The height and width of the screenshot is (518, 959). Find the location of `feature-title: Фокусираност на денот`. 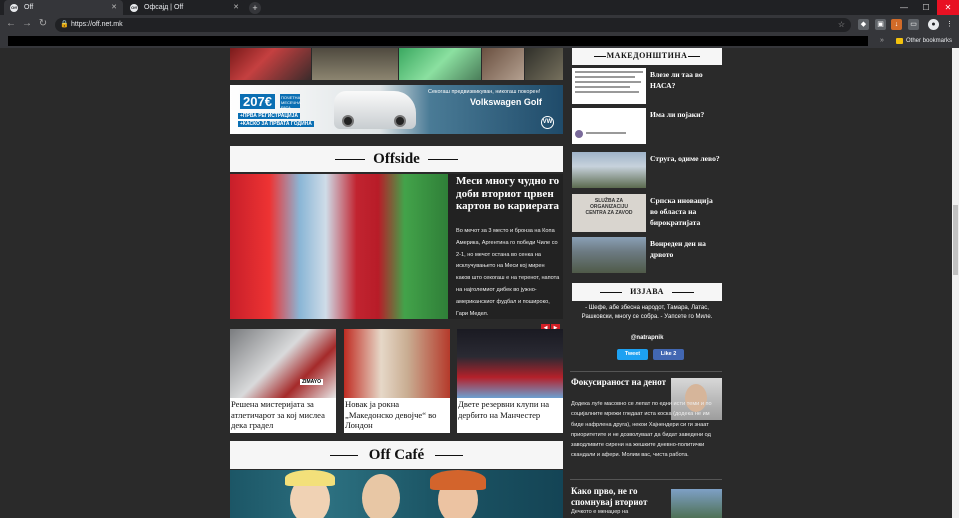

feature-title: Фокусираност на денот is located at coordinates (619, 382).